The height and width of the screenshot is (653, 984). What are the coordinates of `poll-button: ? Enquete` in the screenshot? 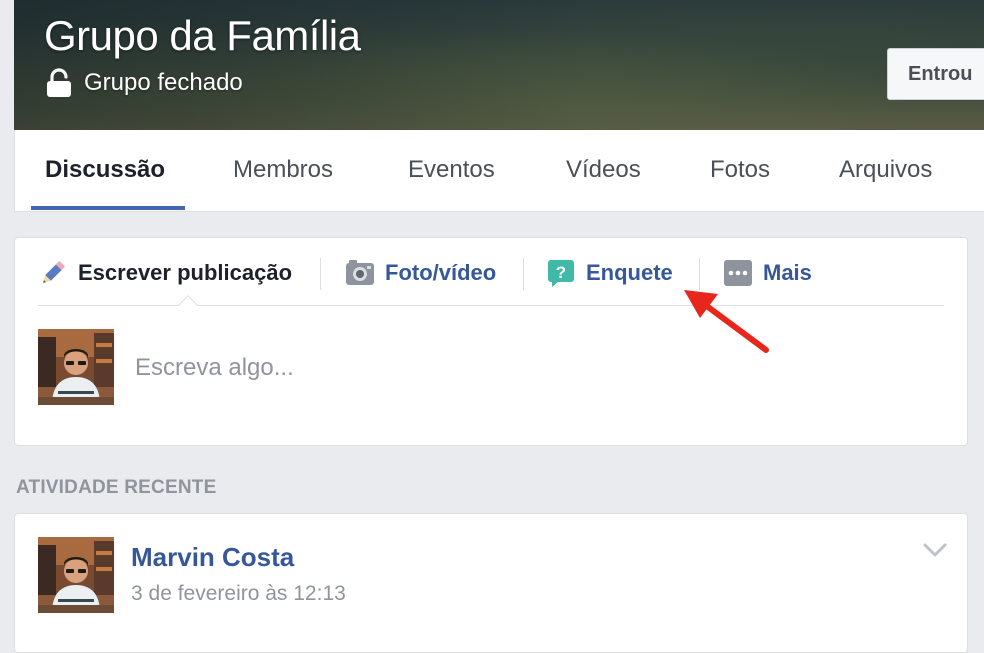 It's located at (609, 273).